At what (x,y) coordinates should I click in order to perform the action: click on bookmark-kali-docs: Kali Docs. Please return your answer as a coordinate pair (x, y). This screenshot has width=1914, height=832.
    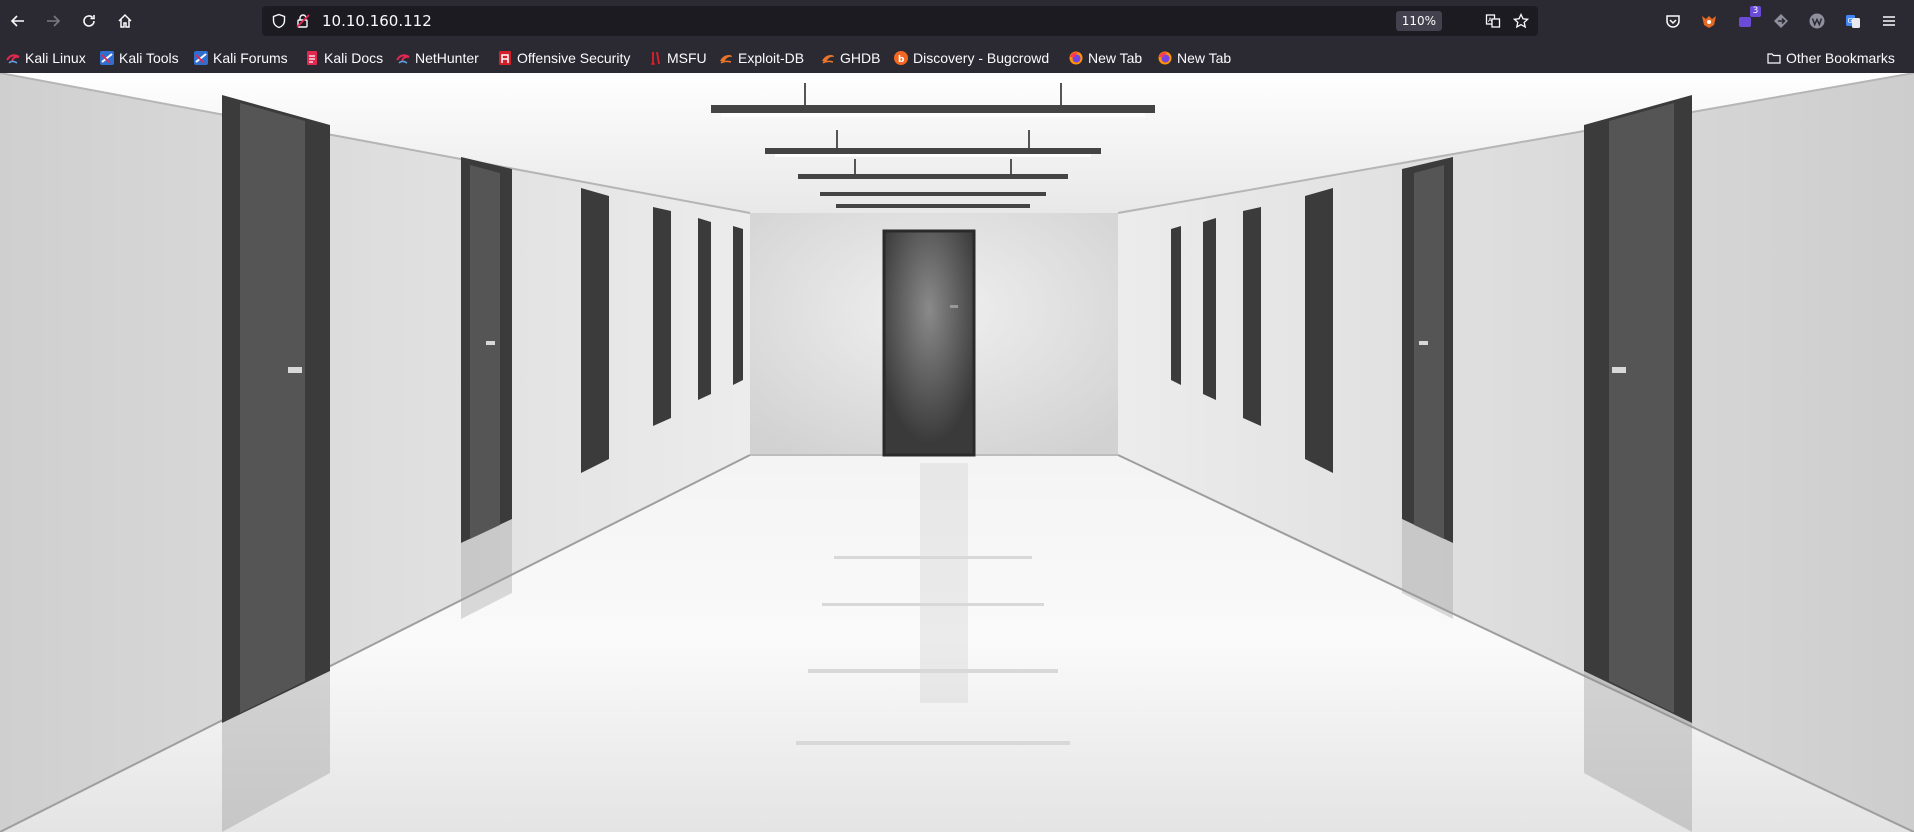
    Looking at the image, I should click on (344, 57).